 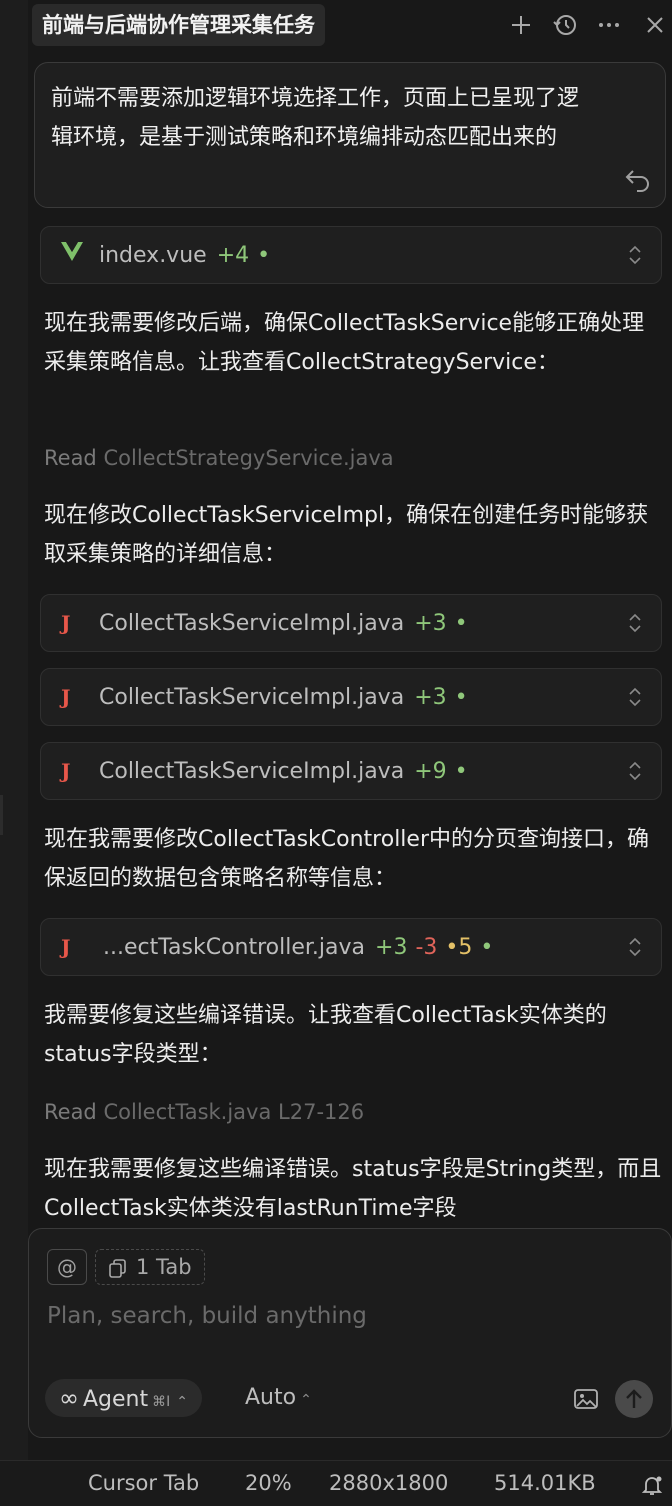 I want to click on agent-mode-selector: ∞ Agent ⌘I ⌃, so click(x=123, y=1398).